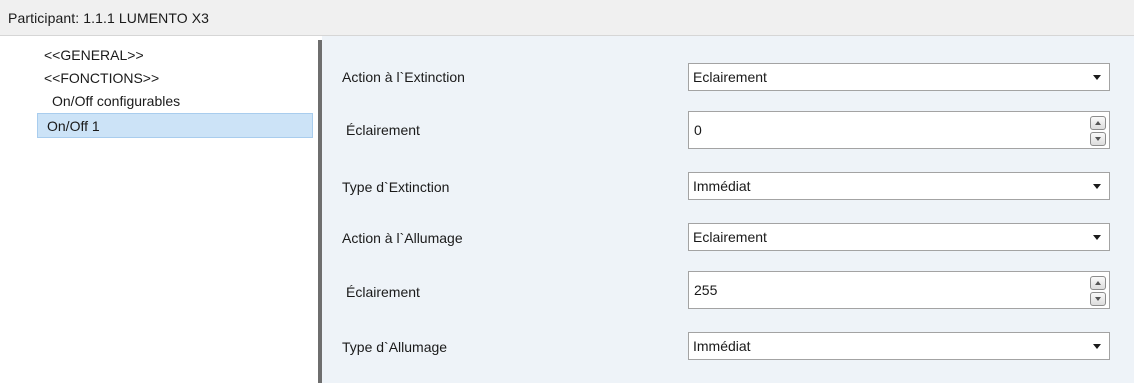  Describe the element at coordinates (109, 17) in the screenshot. I see `window-title: Participant: 1.1.1 LUMENTO X3` at that location.